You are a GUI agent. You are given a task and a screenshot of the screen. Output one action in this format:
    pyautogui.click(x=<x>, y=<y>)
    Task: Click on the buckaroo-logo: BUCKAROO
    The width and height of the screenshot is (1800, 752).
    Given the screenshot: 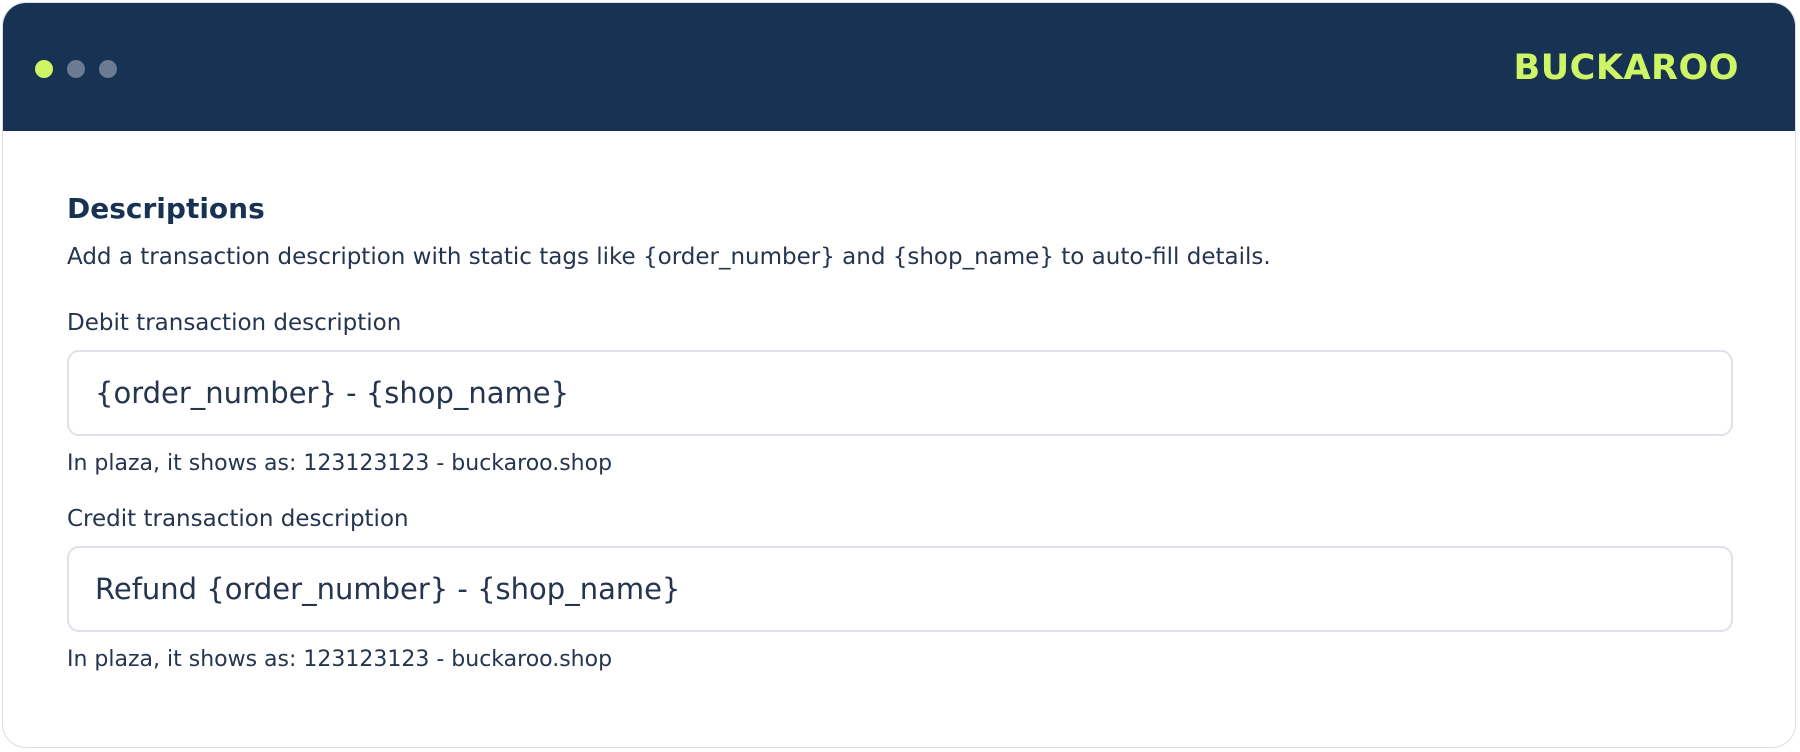 What is the action you would take?
    pyautogui.click(x=1626, y=68)
    